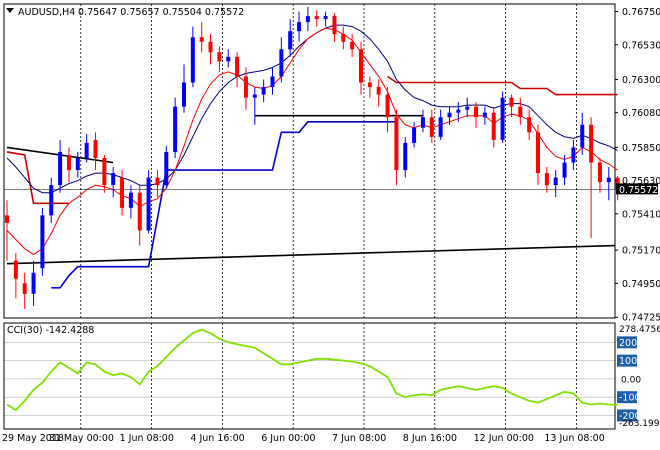 This screenshot has height=450, width=660. Describe the element at coordinates (639, 330) in the screenshot. I see `cci-max-label: 278.4756` at that location.